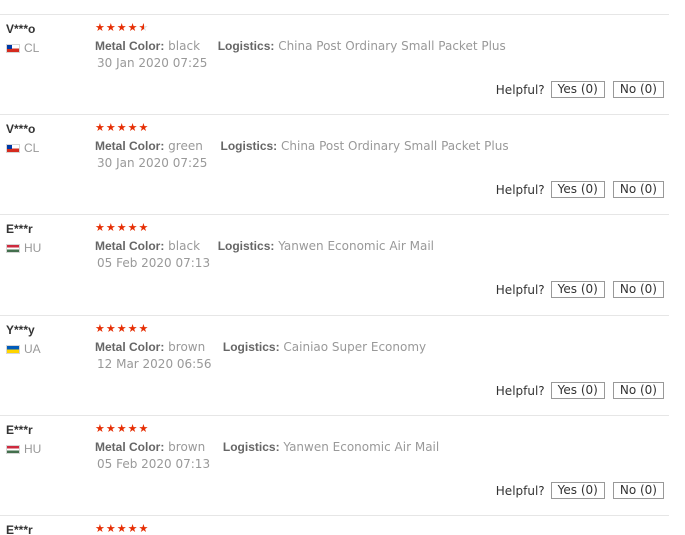 The height and width of the screenshot is (535, 685). Describe the element at coordinates (334, 525) in the screenshot. I see `review-item: E***r ★★★★★` at that location.